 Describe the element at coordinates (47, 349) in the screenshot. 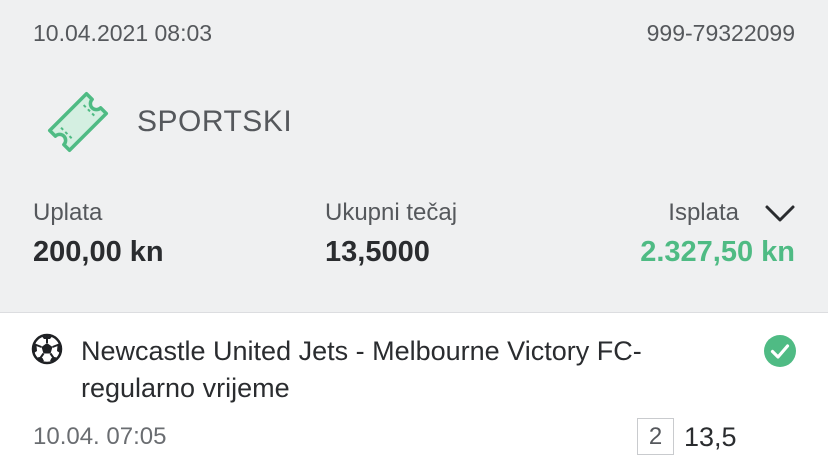

I see `soccer-ball-icon` at that location.